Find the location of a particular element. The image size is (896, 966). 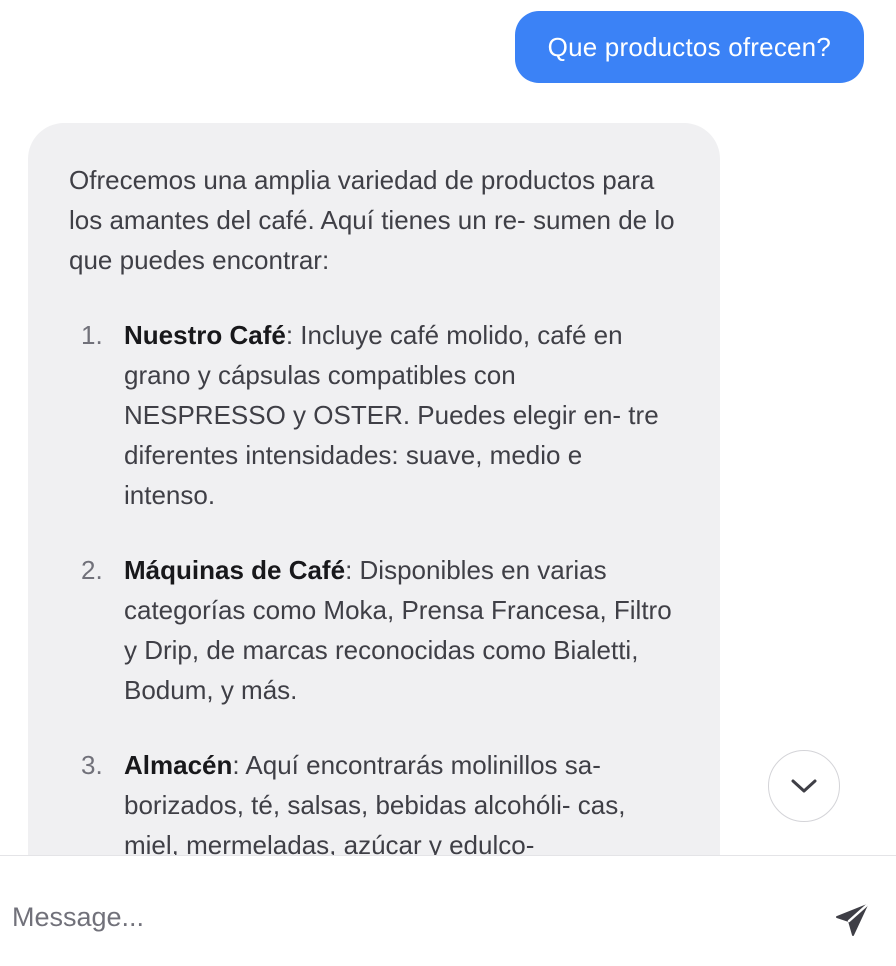

message-composer is located at coordinates (448, 910).